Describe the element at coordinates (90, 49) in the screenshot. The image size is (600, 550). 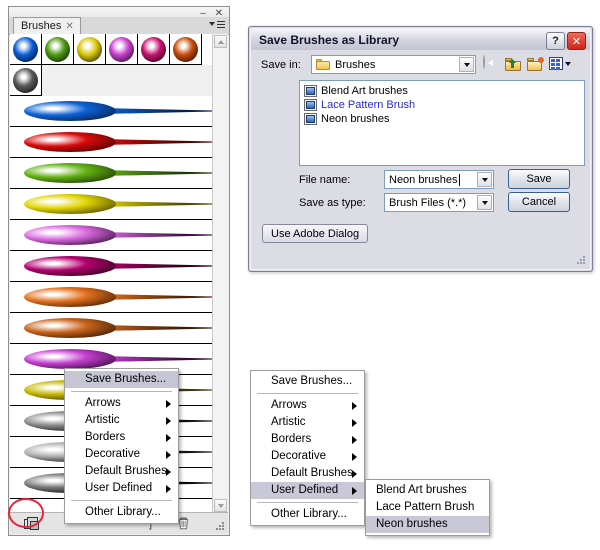
I see `yellow-brush-thumb` at that location.